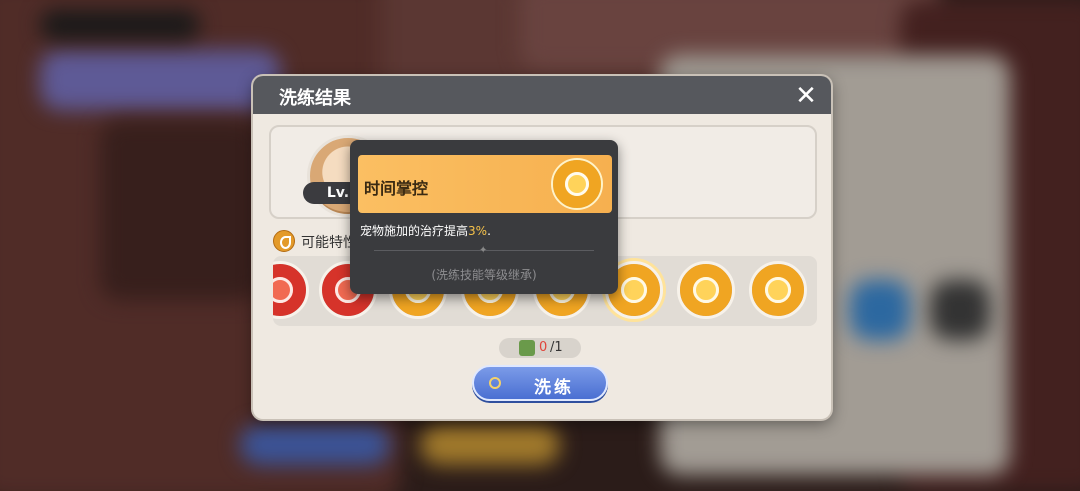 This screenshot has width=1080, height=491. What do you see at coordinates (527, 348) in the screenshot?
I see `refine-item-icon` at bounding box center [527, 348].